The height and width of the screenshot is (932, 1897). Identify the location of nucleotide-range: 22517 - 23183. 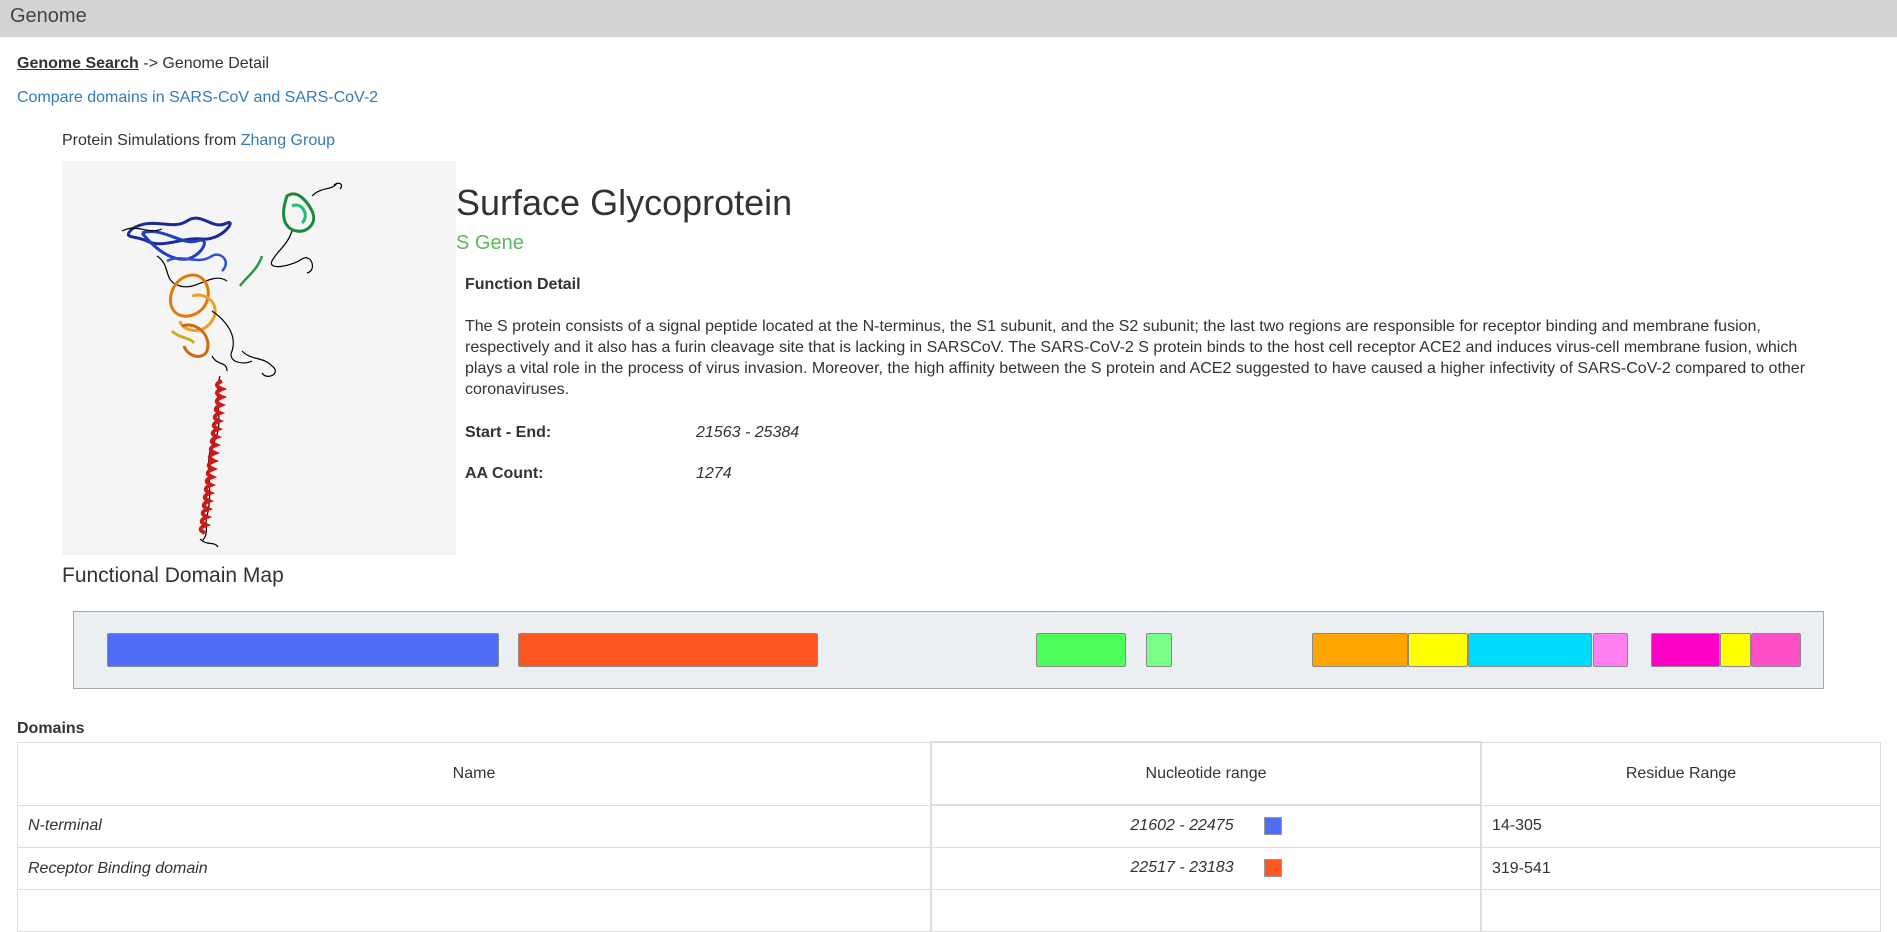
(1182, 868).